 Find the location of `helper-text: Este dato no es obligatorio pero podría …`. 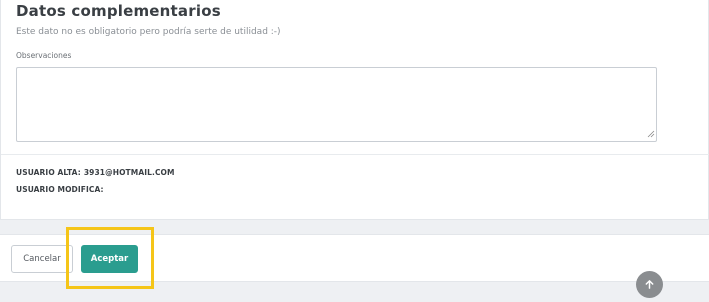

helper-text: Este dato no es obligatorio pero podría … is located at coordinates (148, 32).